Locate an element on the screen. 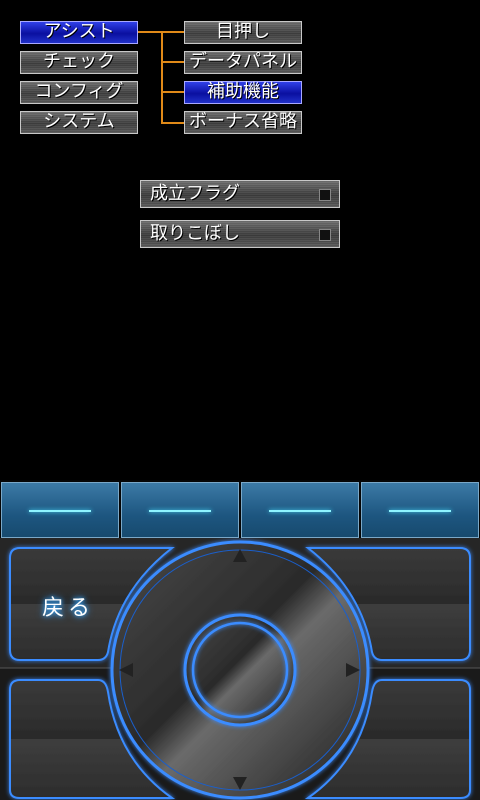  option-flag: 成立フラグ is located at coordinates (240, 194).